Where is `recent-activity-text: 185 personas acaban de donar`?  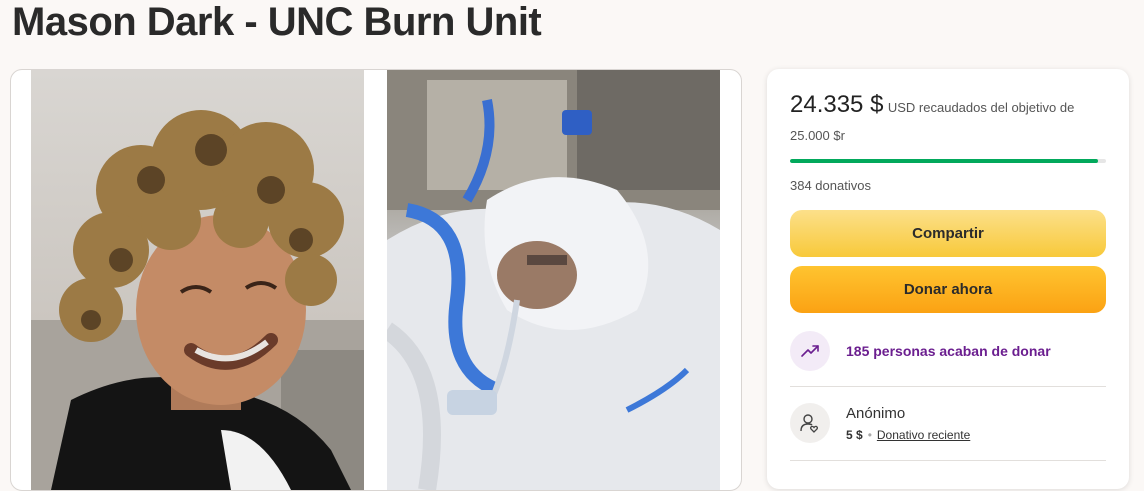 recent-activity-text: 185 personas acaban de donar is located at coordinates (948, 351).